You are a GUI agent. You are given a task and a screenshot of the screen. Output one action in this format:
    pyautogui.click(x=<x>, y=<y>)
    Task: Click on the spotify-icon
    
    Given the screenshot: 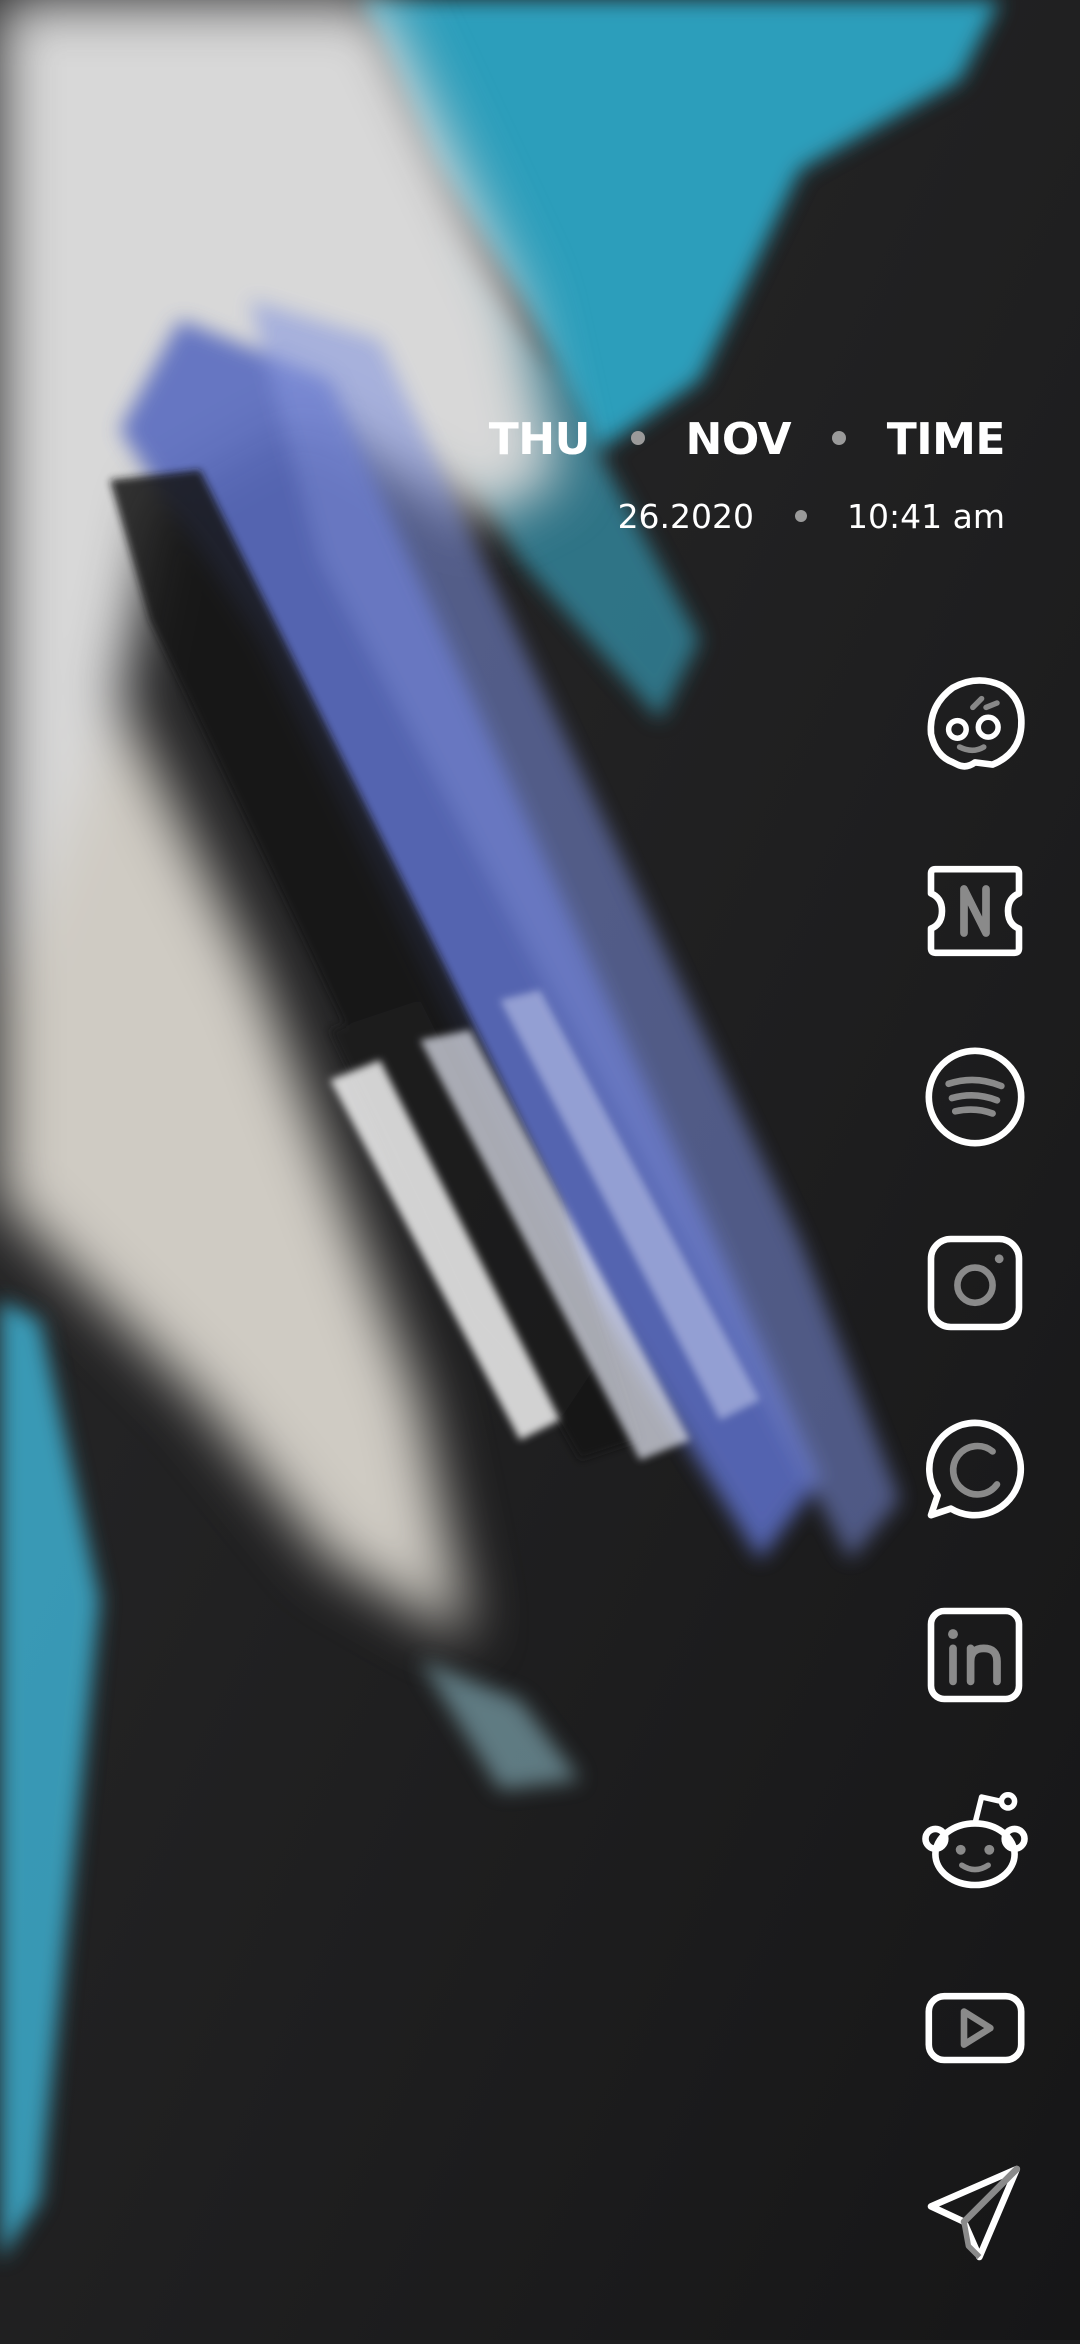 What is the action you would take?
    pyautogui.click(x=975, y=1097)
    